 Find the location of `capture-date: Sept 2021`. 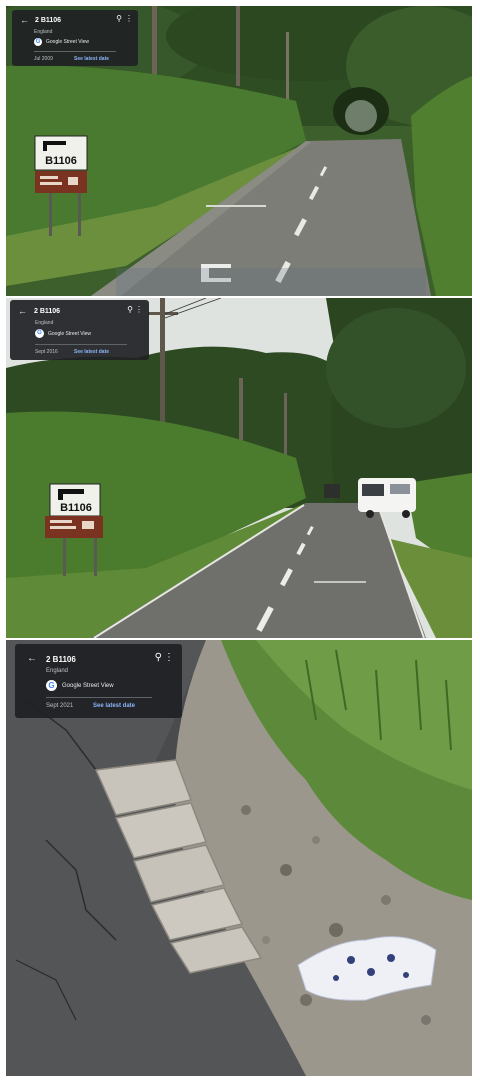

capture-date: Sept 2021 is located at coordinates (60, 706).